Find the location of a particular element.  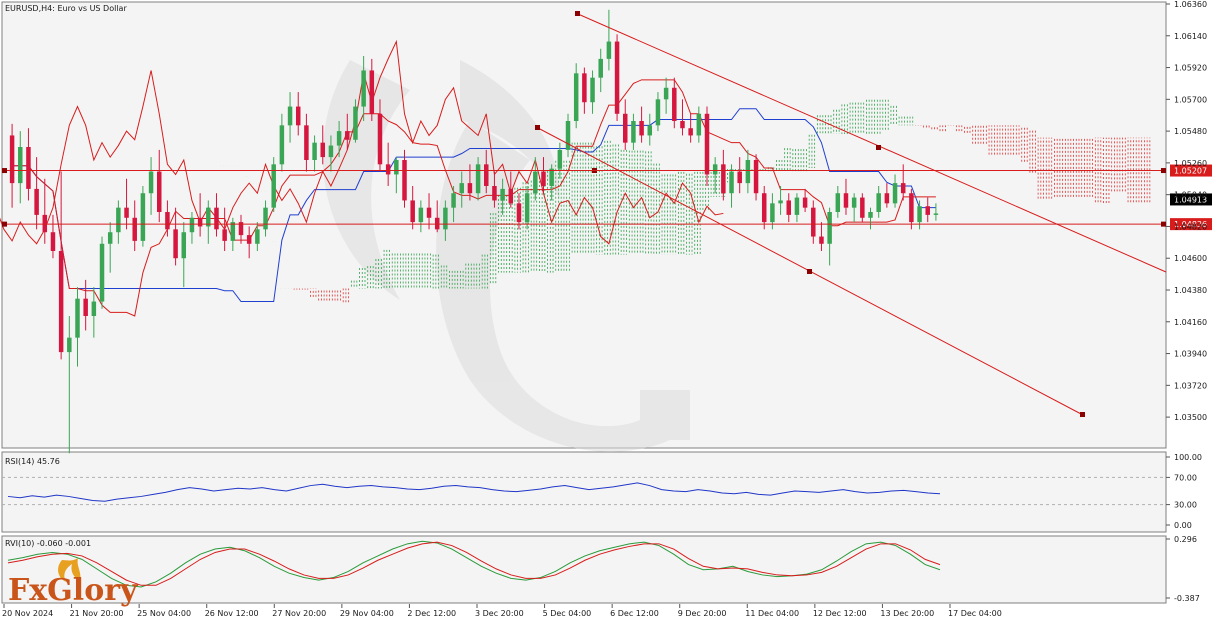

price-tick-label: 1.05040 is located at coordinates (1190, 195).